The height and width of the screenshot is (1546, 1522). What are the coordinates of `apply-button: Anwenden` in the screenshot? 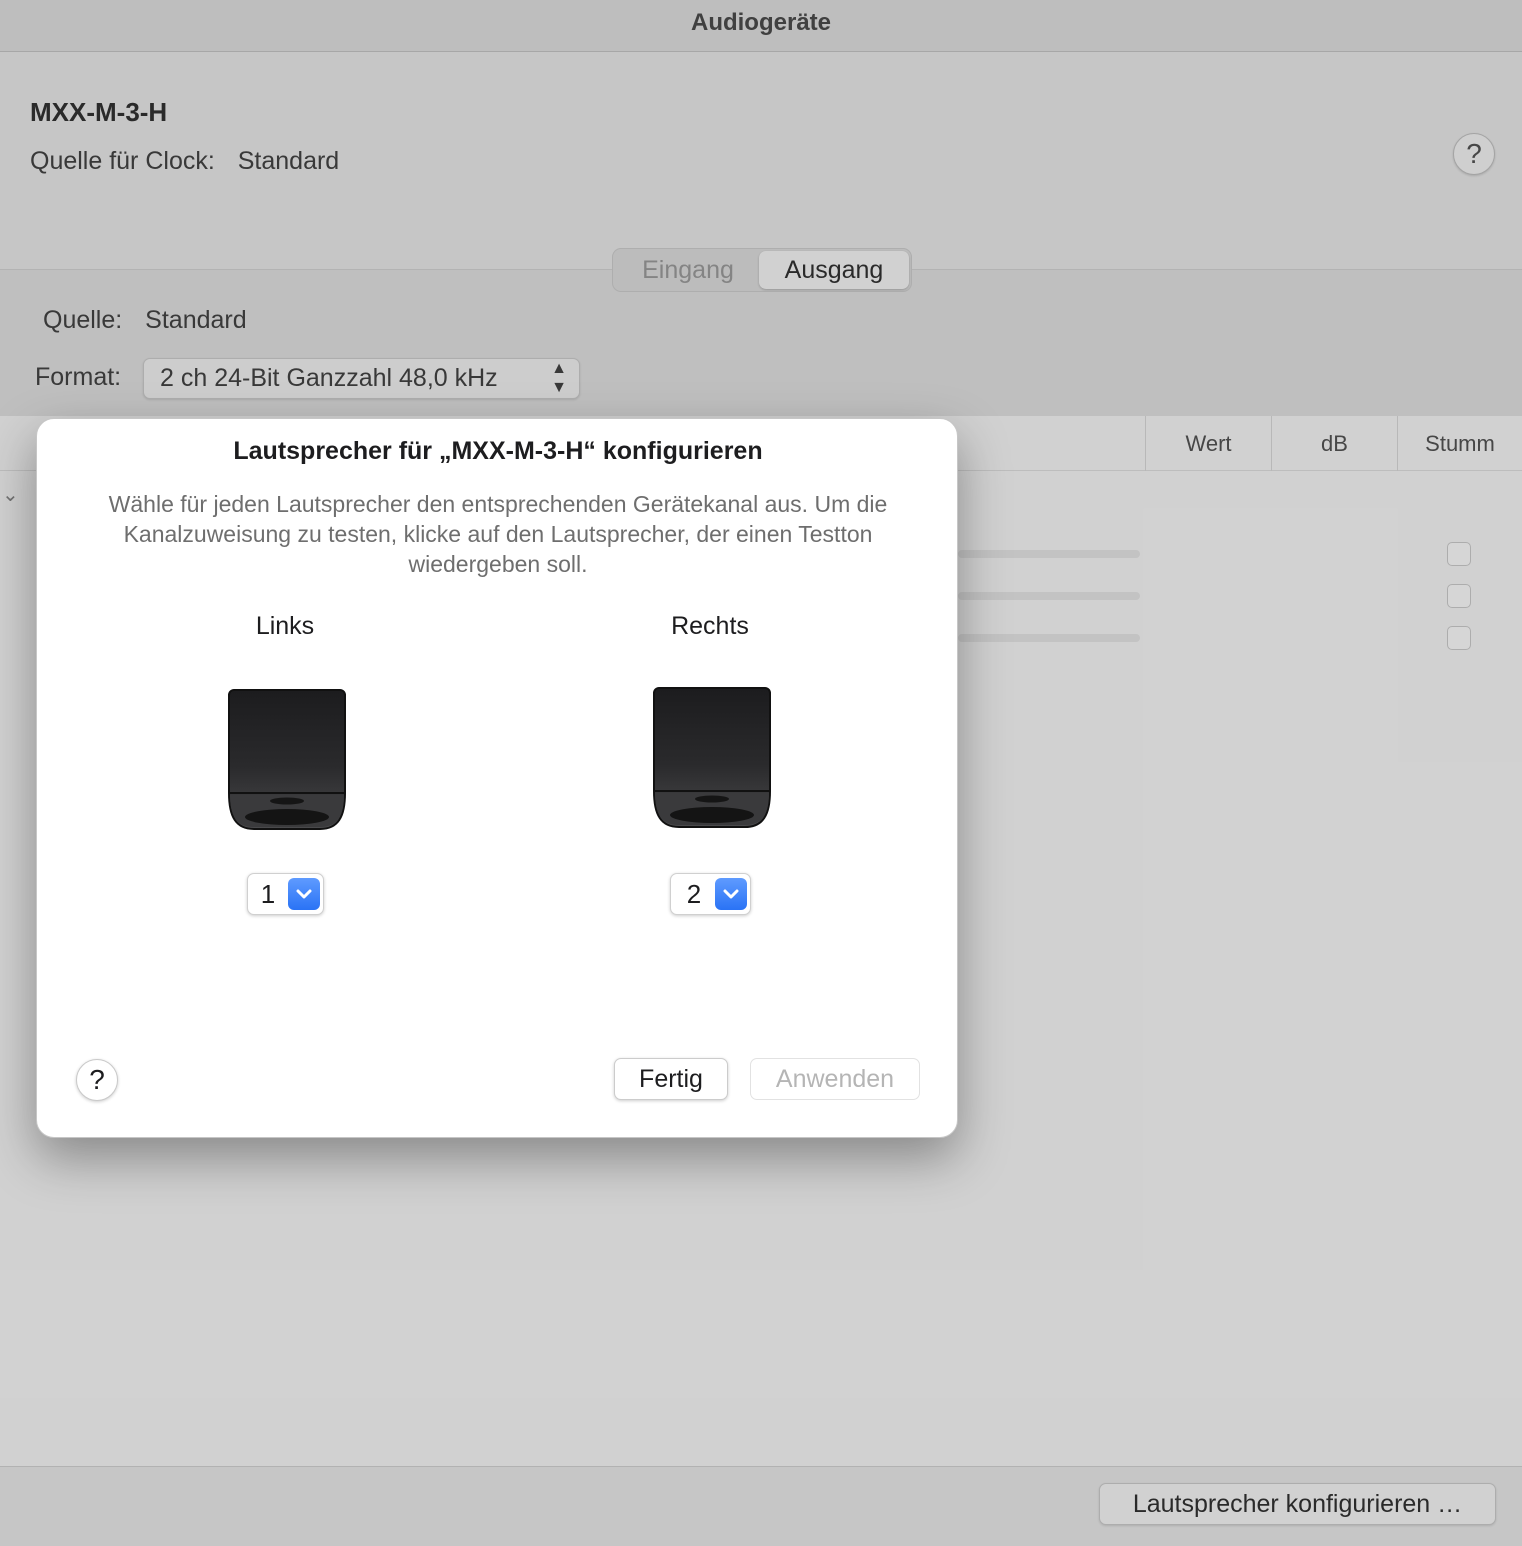 It's located at (835, 1079).